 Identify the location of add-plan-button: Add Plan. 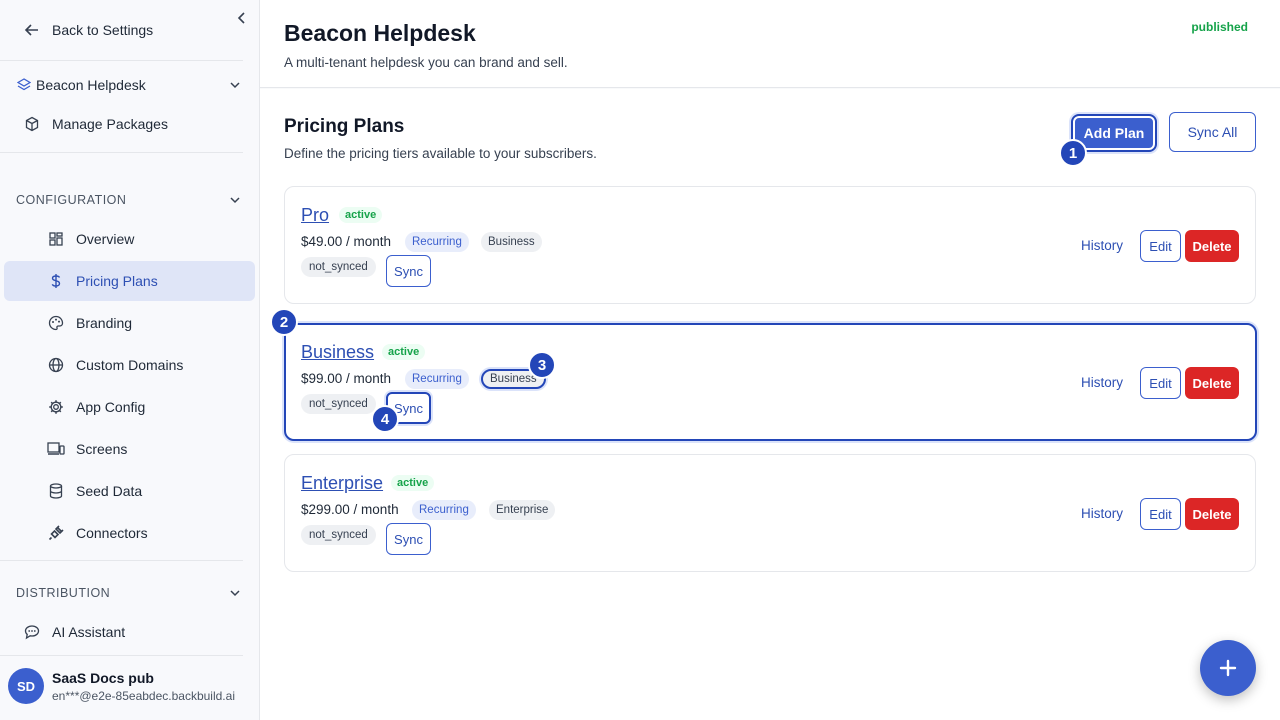
(1114, 133).